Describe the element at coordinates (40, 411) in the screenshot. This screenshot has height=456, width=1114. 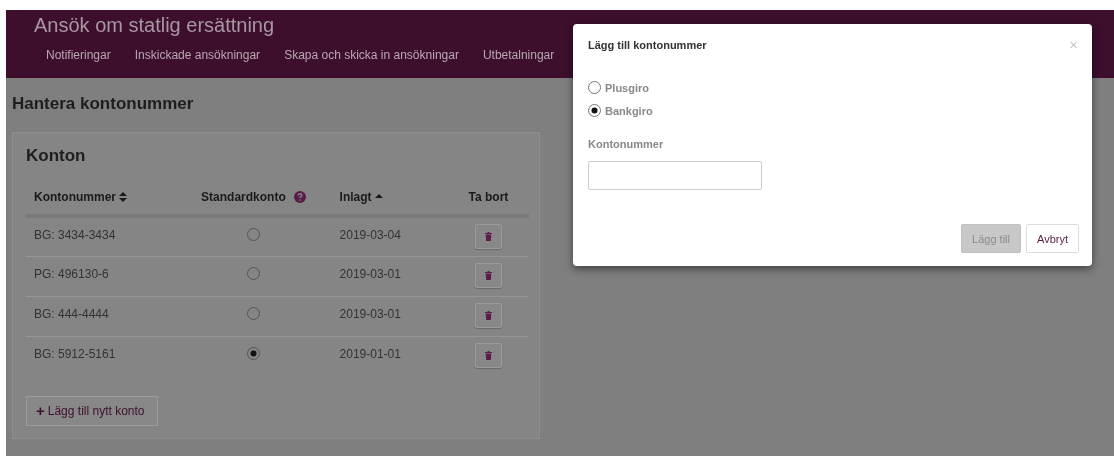
I see `plus-icon: +` at that location.